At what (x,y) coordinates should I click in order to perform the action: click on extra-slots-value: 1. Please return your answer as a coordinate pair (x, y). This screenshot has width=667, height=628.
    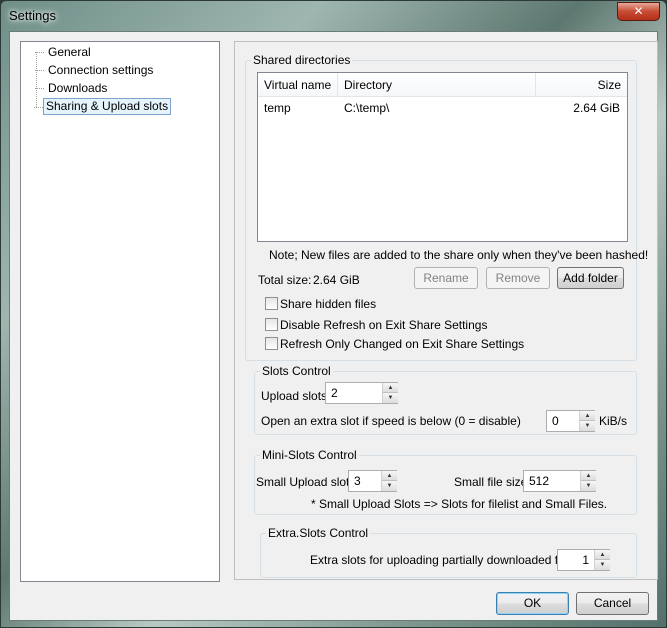
    Looking at the image, I should click on (585, 560).